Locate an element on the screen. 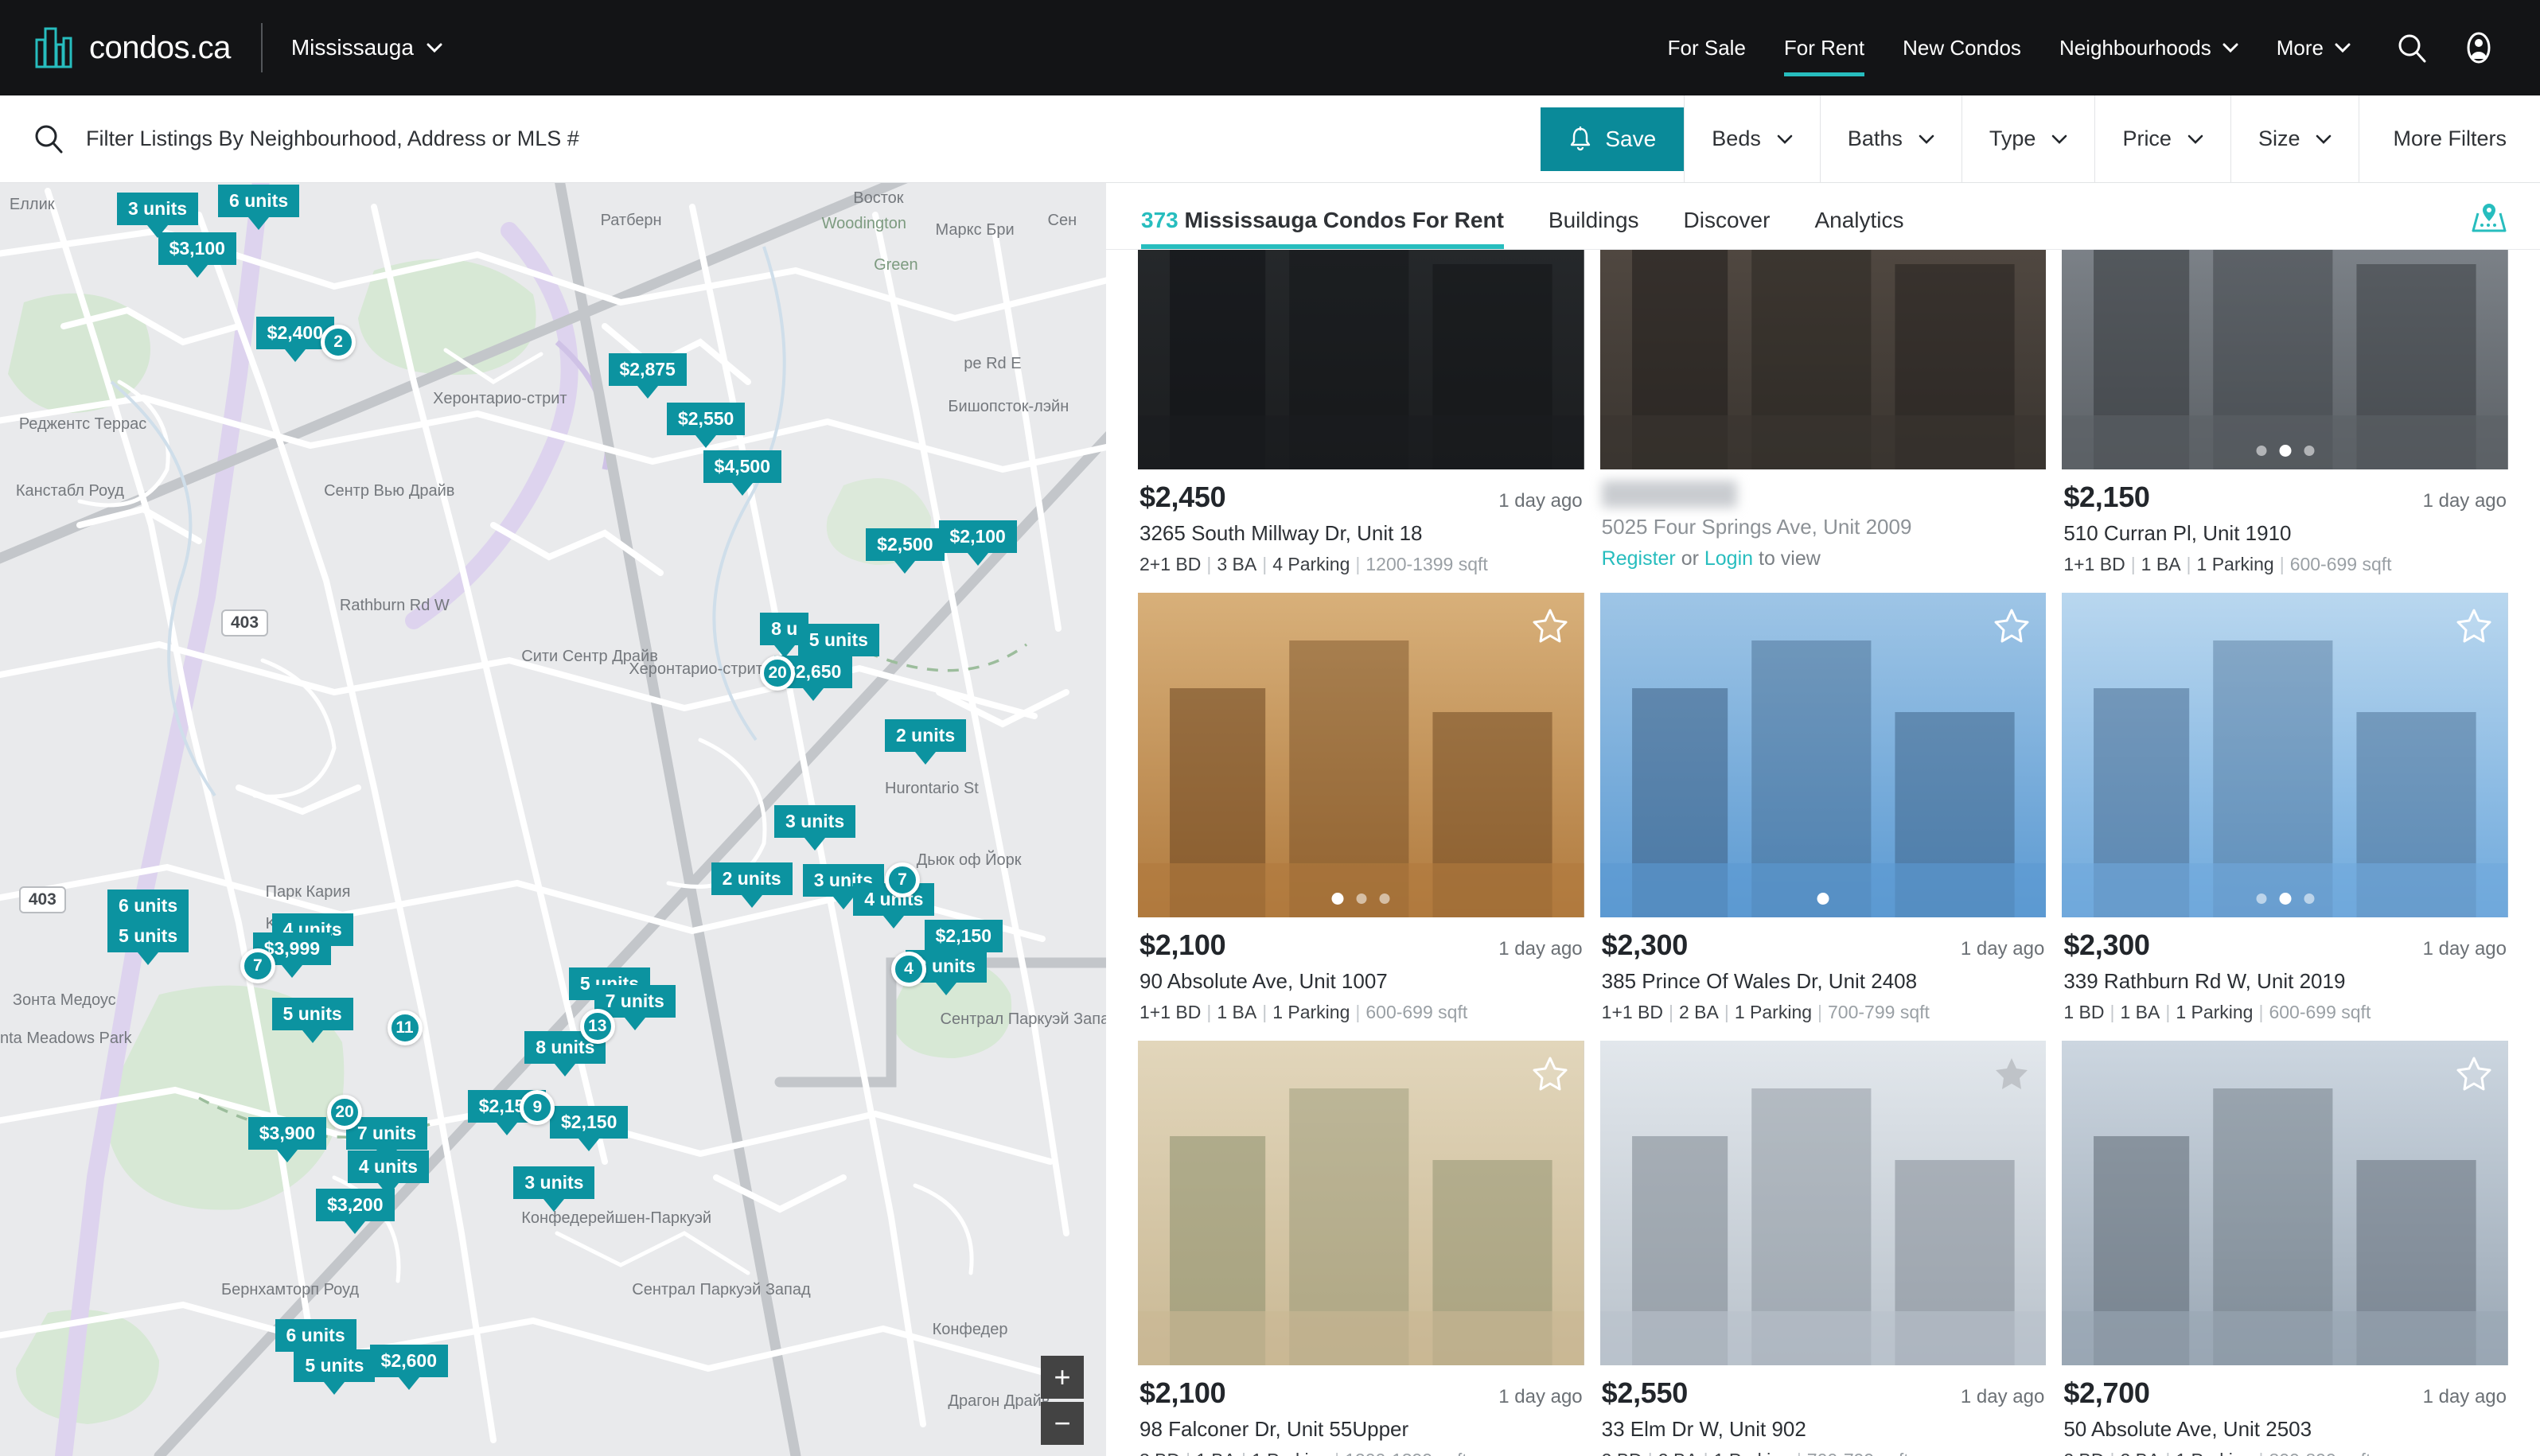  filter-more-filters: More Filters is located at coordinates (2449, 138).